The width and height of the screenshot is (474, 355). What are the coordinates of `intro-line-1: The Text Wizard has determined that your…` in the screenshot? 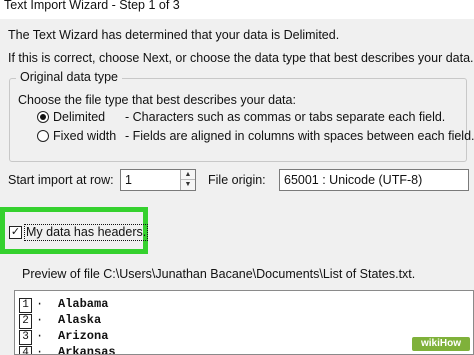 It's located at (174, 35).